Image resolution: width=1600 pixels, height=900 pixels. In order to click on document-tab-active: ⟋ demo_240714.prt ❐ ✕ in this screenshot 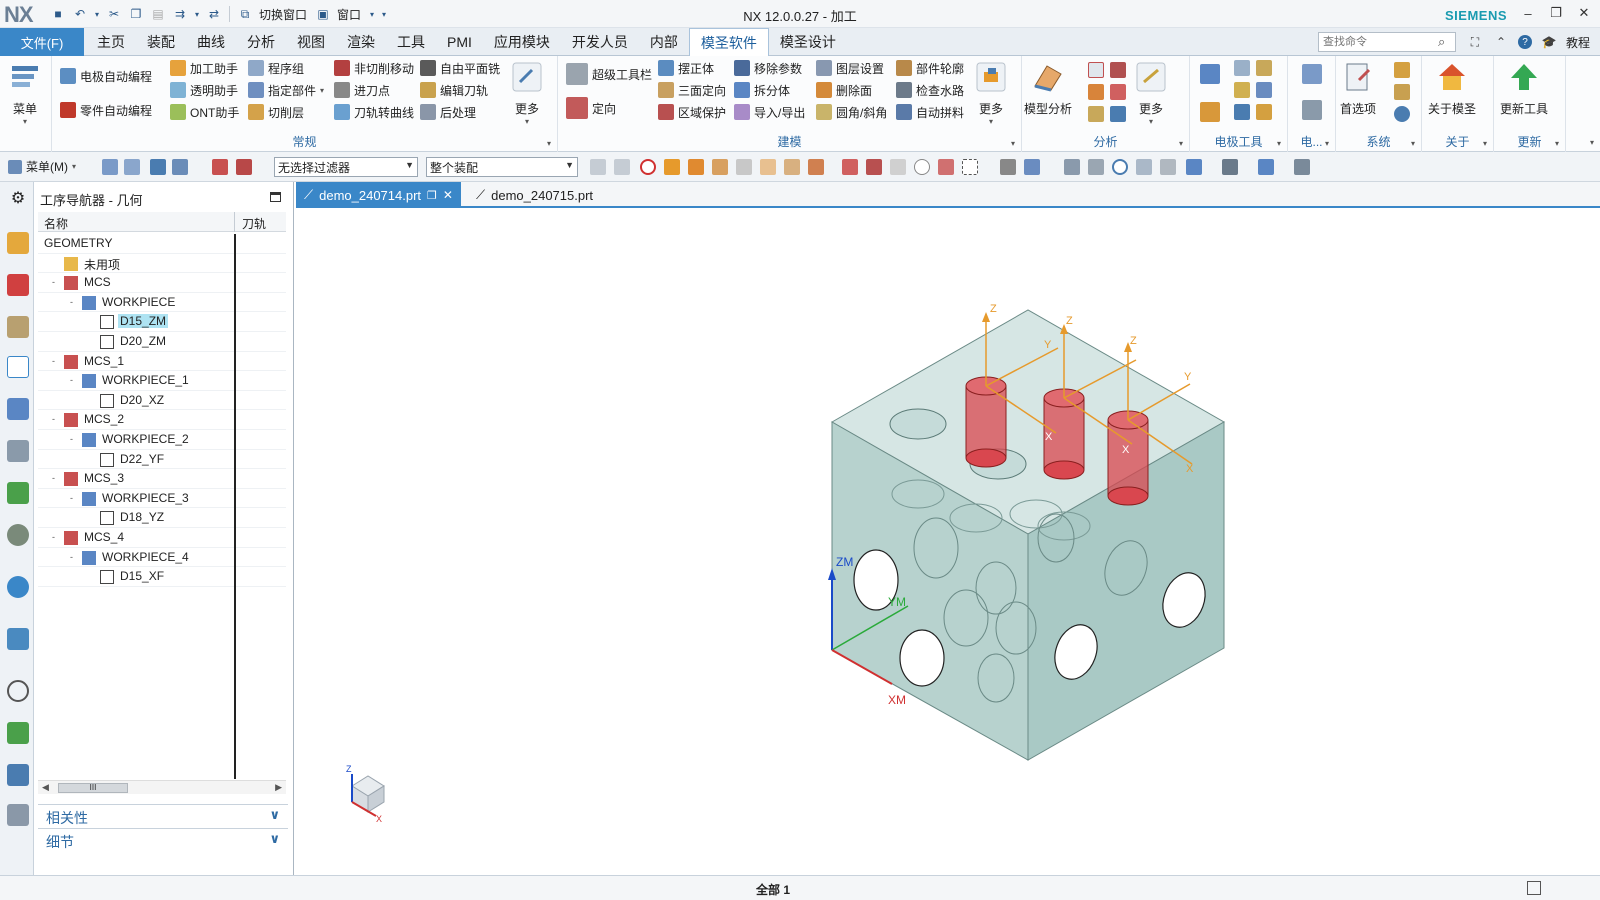, I will do `click(378, 195)`.